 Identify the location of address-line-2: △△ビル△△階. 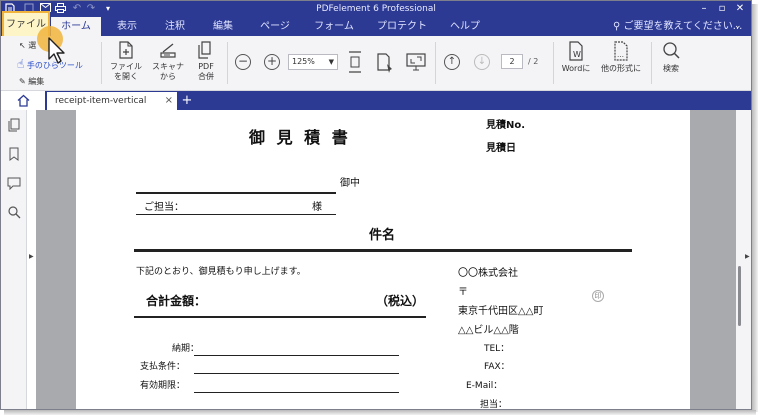
(488, 330).